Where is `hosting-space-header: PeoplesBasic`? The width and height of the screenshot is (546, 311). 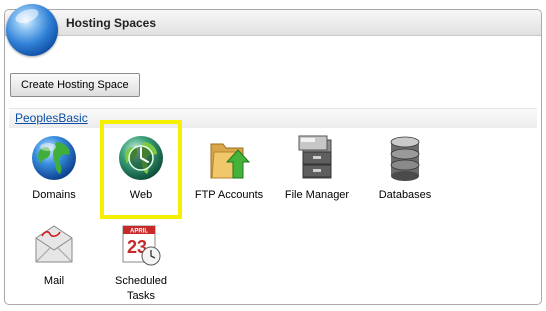
hosting-space-header: PeoplesBasic is located at coordinates (273, 118).